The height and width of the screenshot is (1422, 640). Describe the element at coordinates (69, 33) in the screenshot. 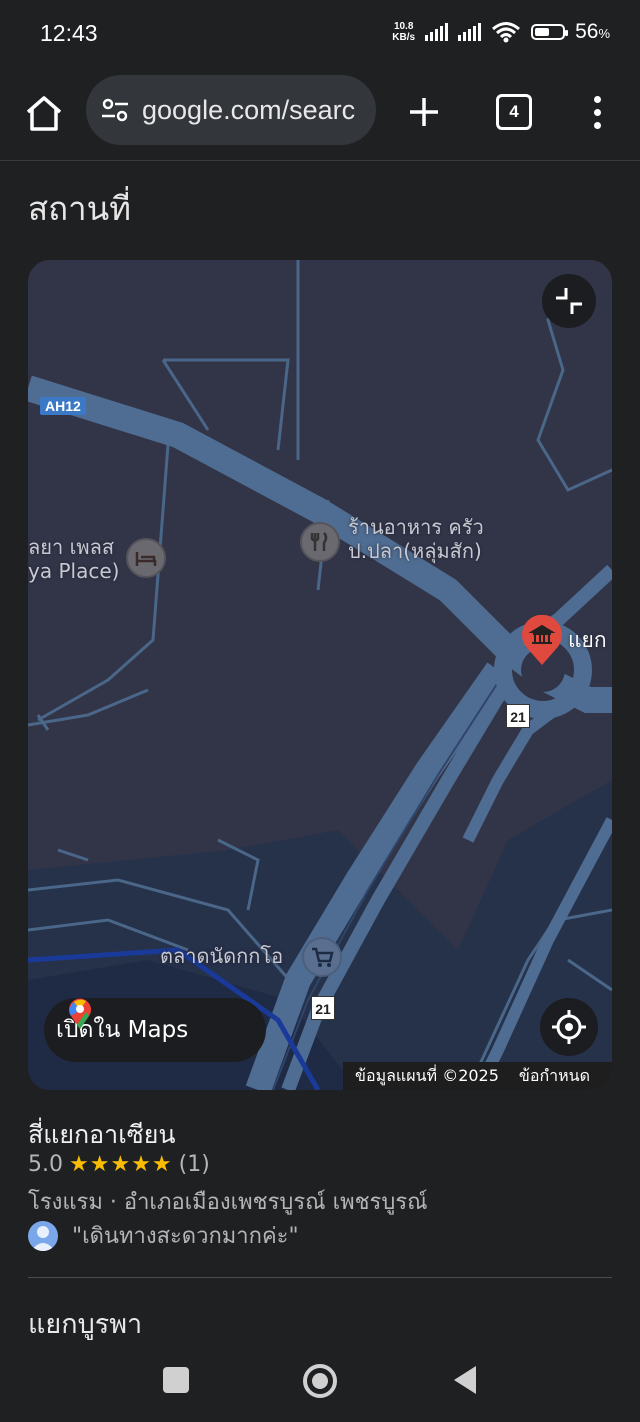

I see `status-time: 12:43` at that location.